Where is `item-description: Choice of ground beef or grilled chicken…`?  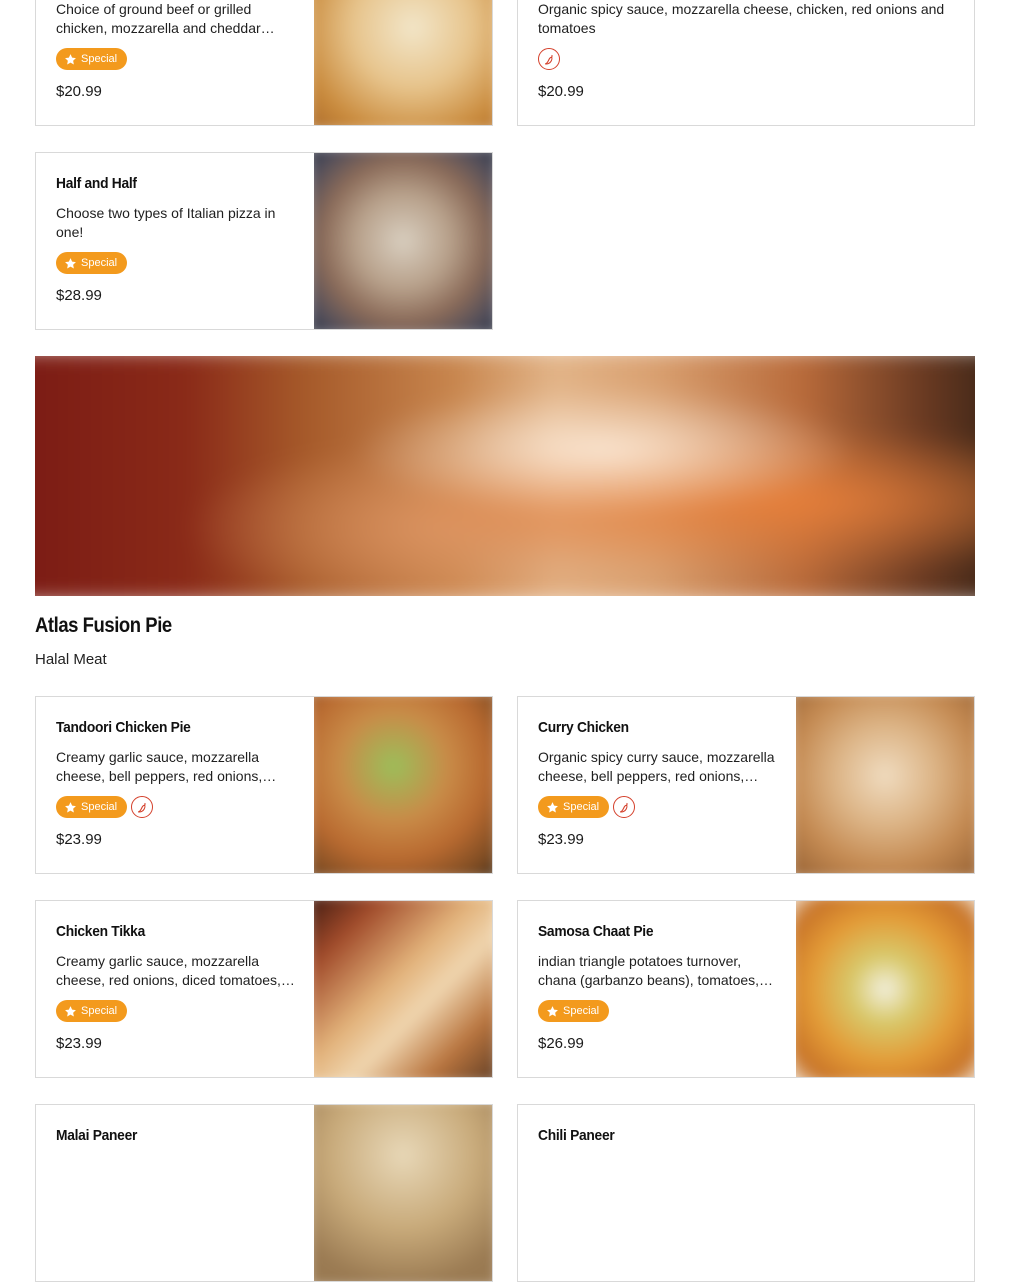
item-description: Choice of ground beef or grilled chicken… is located at coordinates (158, 18).